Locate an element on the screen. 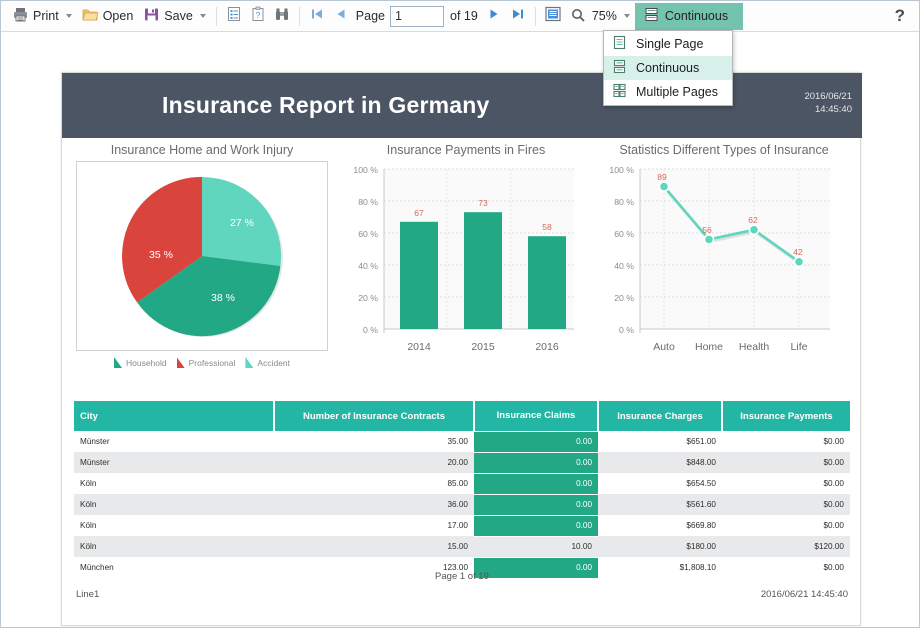 Image resolution: width=920 pixels, height=628 pixels. cell-payments: $120.00 is located at coordinates (786, 546).